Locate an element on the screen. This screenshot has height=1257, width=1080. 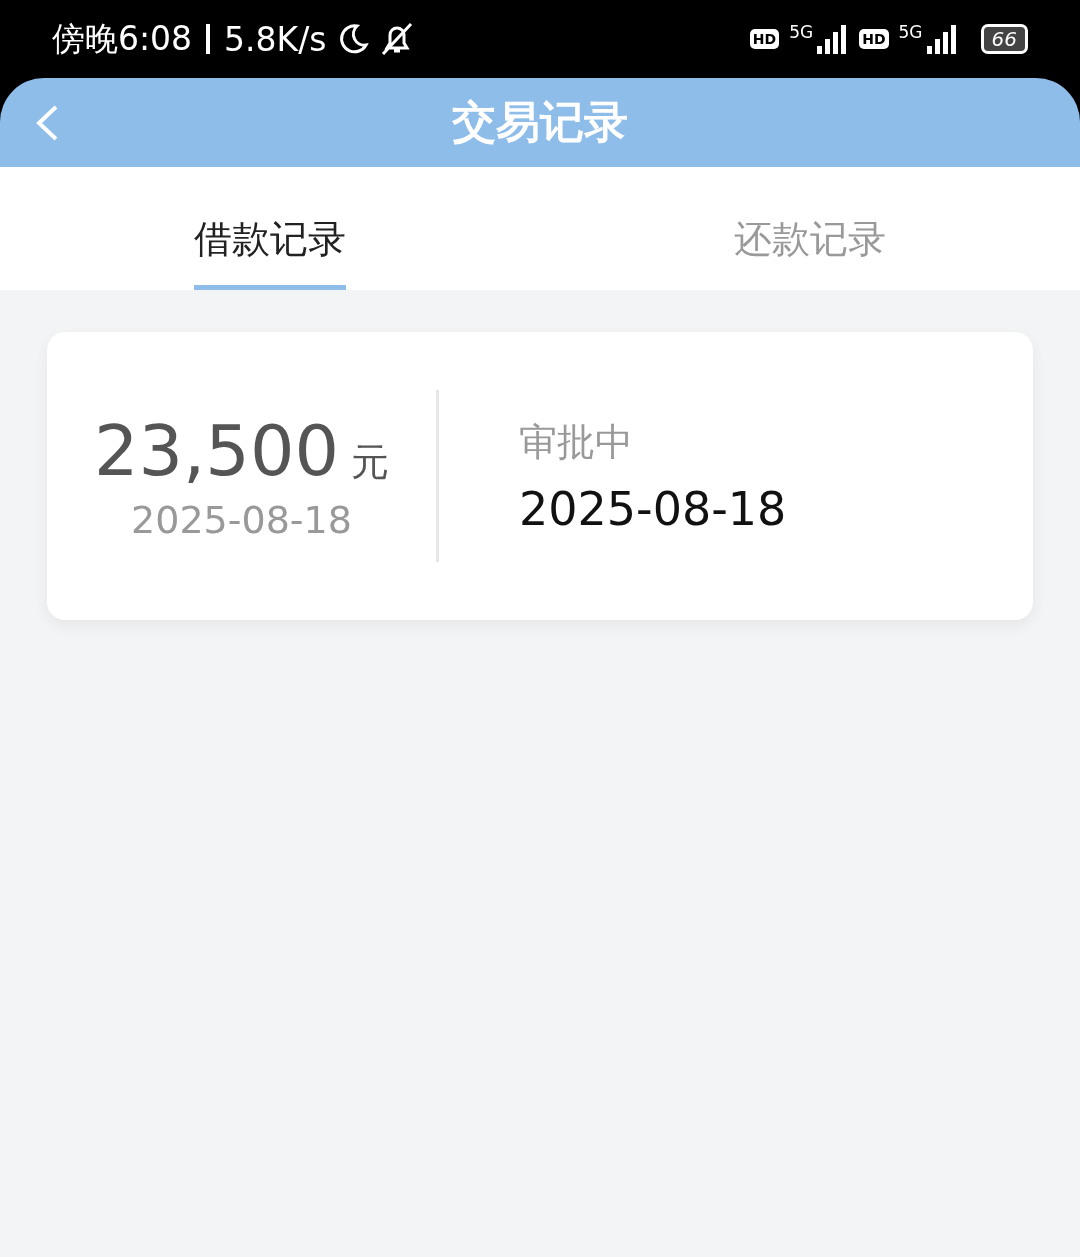
currency-unit: 元 is located at coordinates (369, 462).